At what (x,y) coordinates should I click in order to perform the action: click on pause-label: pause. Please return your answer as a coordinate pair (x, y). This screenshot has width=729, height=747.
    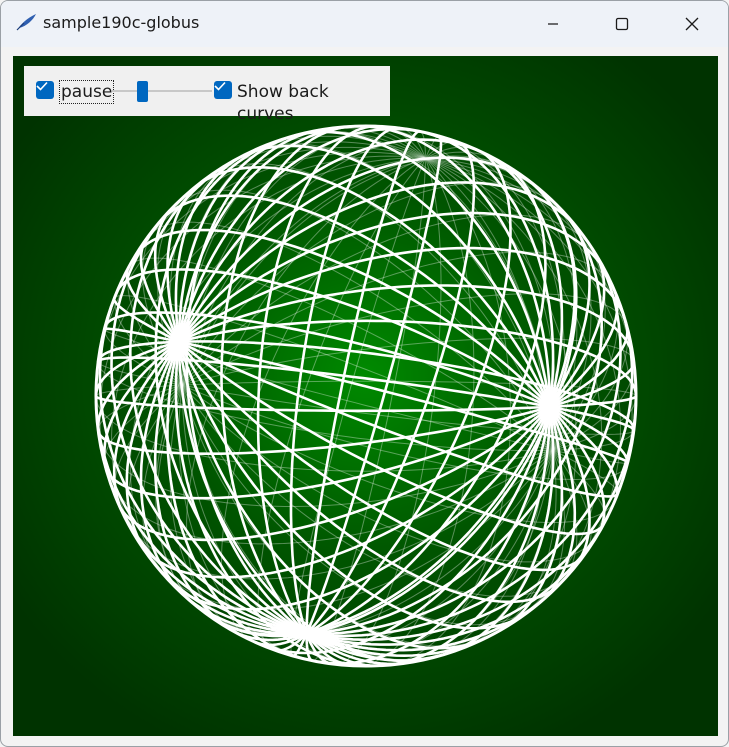
    Looking at the image, I should click on (87, 92).